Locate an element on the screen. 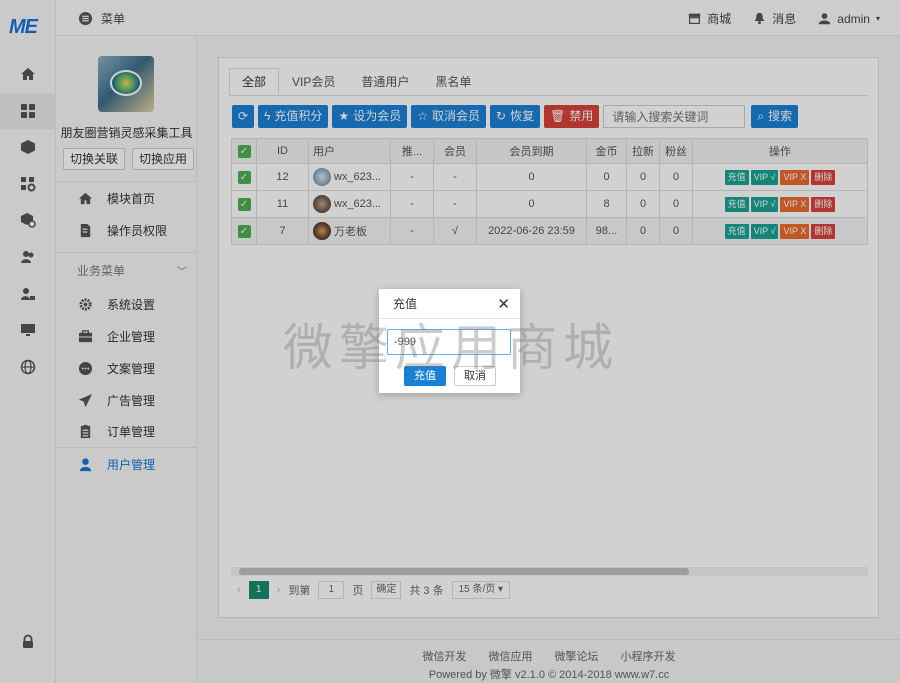 This screenshot has width=900, height=683. confirm-recharge-button: 充值 is located at coordinates (425, 376).